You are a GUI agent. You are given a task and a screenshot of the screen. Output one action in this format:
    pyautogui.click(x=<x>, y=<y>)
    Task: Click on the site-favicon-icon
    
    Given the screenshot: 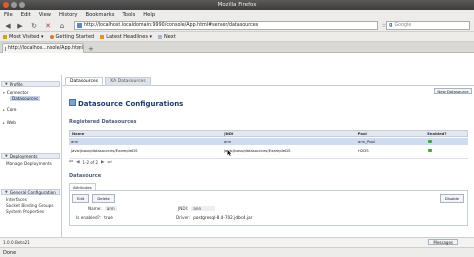 What is the action you would take?
    pyautogui.click(x=79, y=25)
    